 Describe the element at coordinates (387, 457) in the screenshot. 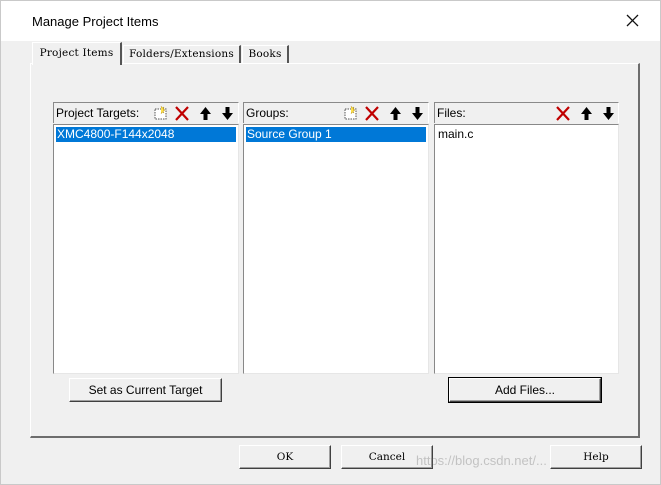

I see `cancel-button: Cancel` at that location.